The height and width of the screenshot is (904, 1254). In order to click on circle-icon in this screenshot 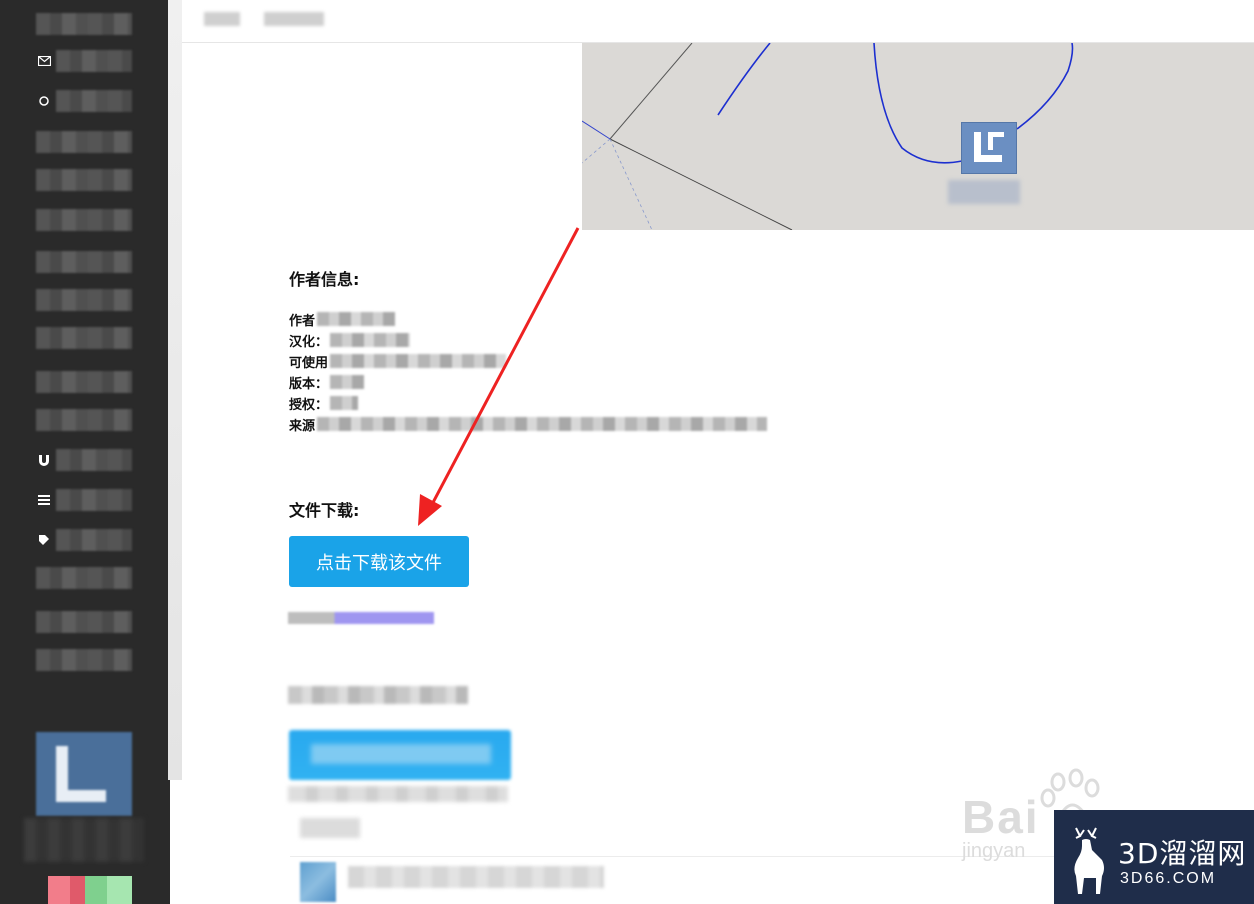, I will do `click(44, 101)`.